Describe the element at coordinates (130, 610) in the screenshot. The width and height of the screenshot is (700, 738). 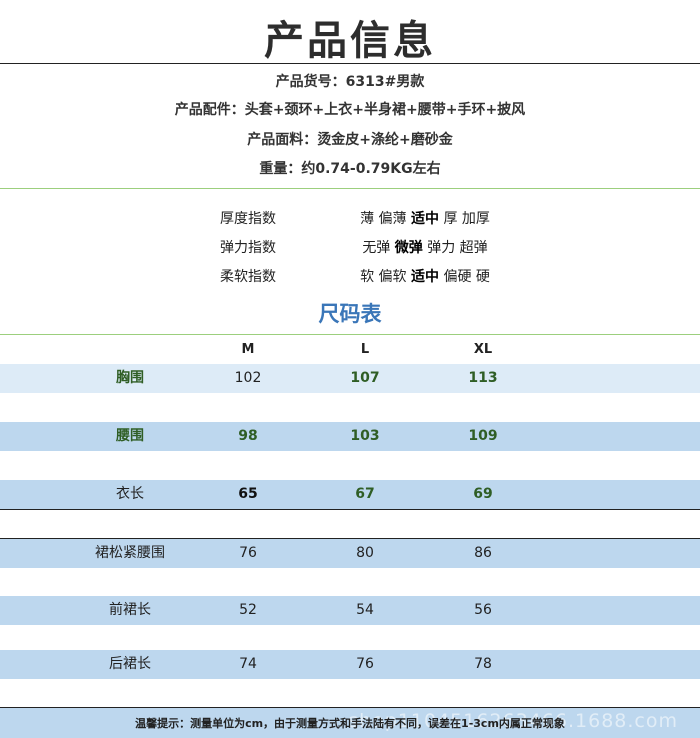
I see `row-label: 前裙长` at that location.